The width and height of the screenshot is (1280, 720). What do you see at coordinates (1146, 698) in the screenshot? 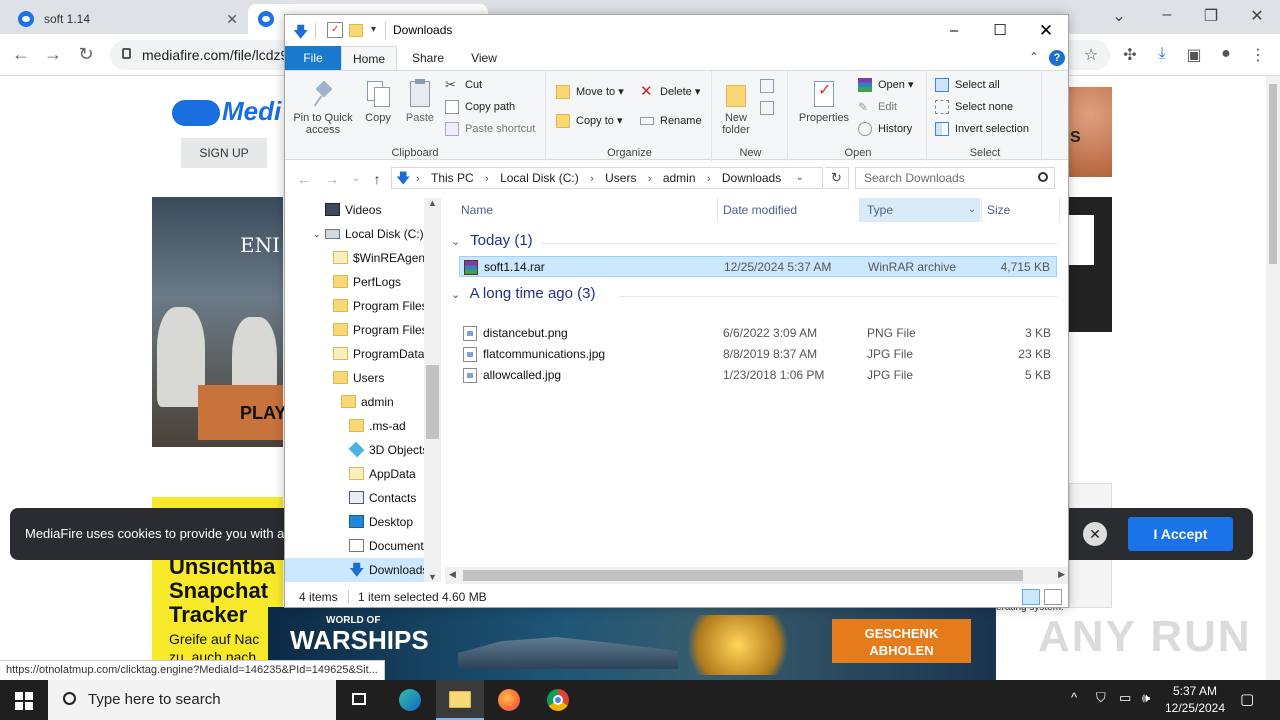
I see `volume-icon: 🕪` at bounding box center [1146, 698].